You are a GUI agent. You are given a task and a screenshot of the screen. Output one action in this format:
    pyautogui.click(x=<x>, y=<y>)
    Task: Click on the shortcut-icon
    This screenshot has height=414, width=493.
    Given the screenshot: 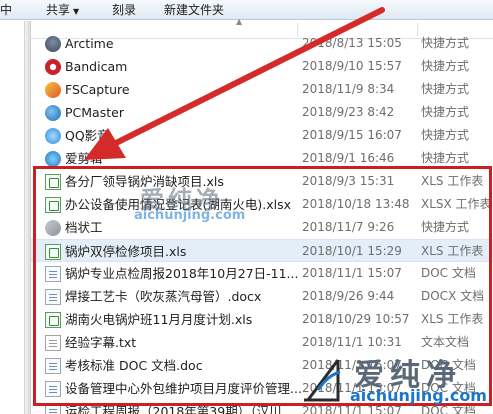 What is the action you would take?
    pyautogui.click(x=53, y=228)
    